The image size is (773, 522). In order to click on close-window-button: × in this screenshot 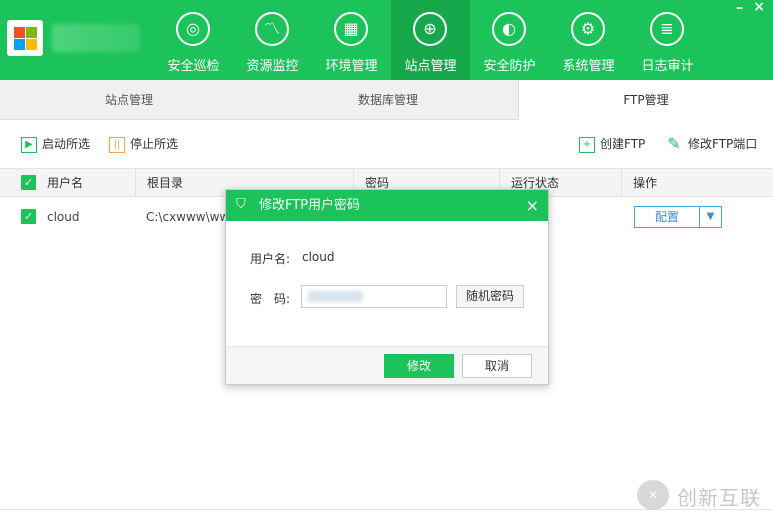, I will do `click(759, 7)`.